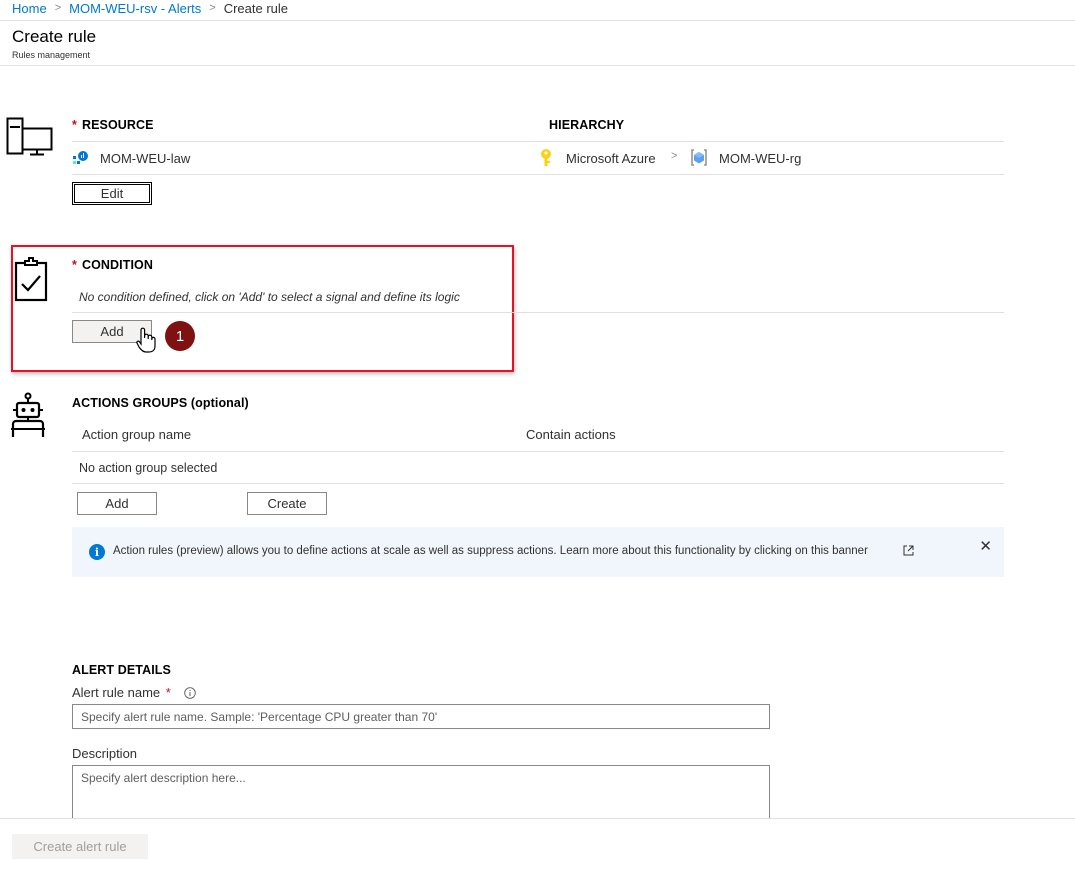 This screenshot has width=1075, height=870. What do you see at coordinates (54, 36) in the screenshot?
I see `page-title: Create rule` at bounding box center [54, 36].